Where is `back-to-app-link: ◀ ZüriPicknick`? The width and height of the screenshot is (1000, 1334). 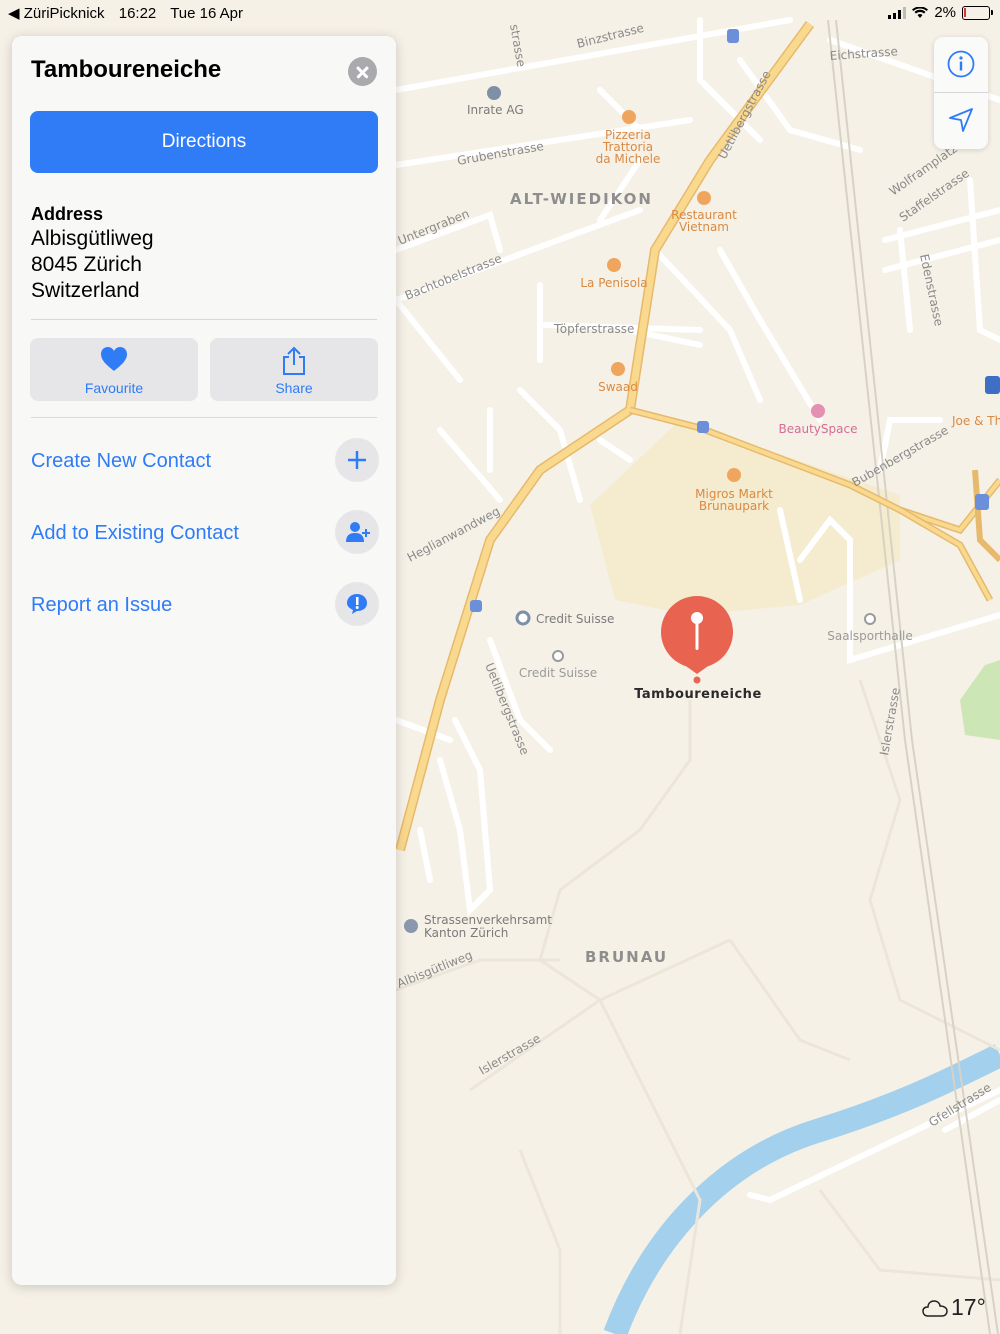 back-to-app-link: ◀ ZüriPicknick is located at coordinates (56, 13).